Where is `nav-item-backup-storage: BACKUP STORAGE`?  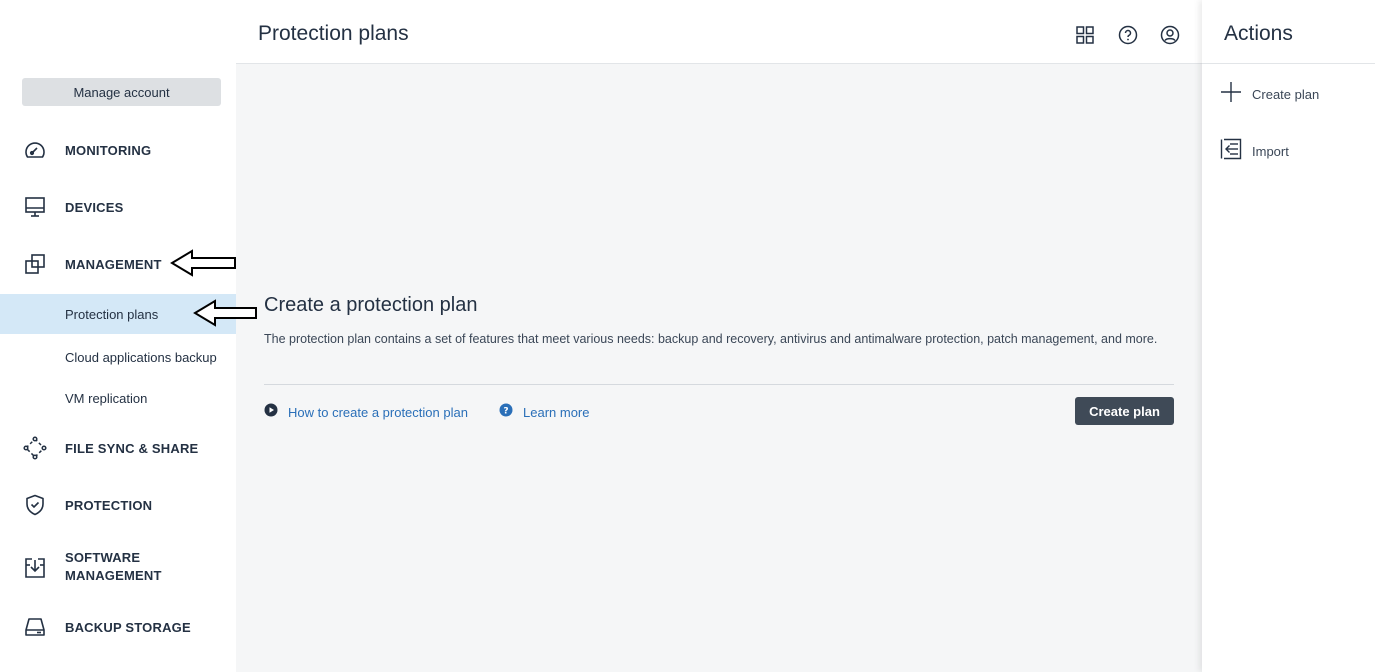 nav-item-backup-storage: BACKUP STORAGE is located at coordinates (118, 627).